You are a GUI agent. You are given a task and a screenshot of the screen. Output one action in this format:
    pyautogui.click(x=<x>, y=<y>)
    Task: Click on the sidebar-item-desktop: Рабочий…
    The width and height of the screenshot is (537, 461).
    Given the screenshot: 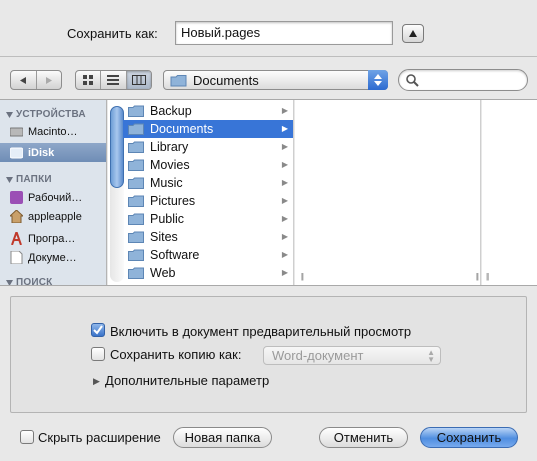 What is the action you would take?
    pyautogui.click(x=53, y=197)
    